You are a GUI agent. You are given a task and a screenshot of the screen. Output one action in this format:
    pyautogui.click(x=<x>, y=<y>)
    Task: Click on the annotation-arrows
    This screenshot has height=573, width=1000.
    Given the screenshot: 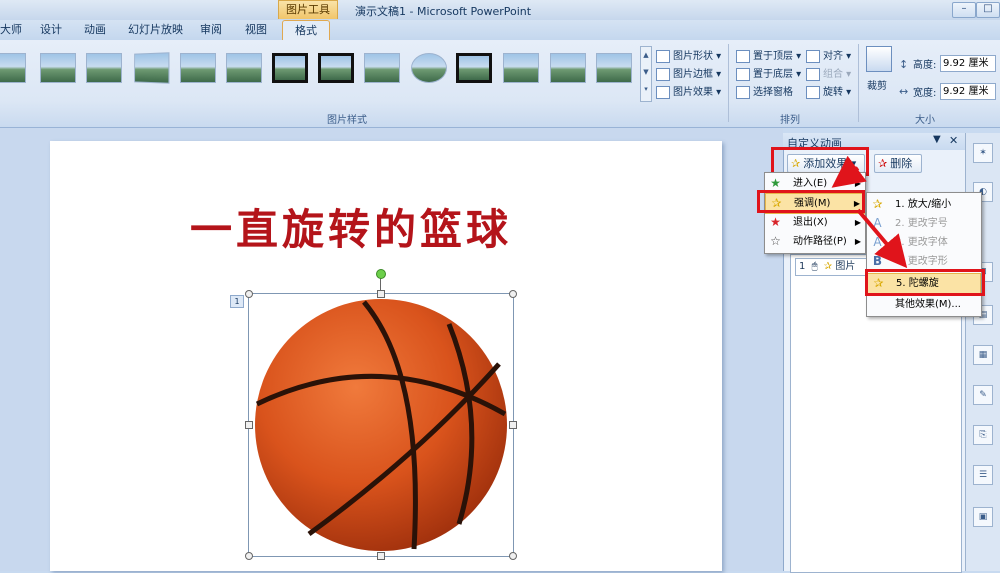 What is the action you would take?
    pyautogui.click(x=869, y=212)
    